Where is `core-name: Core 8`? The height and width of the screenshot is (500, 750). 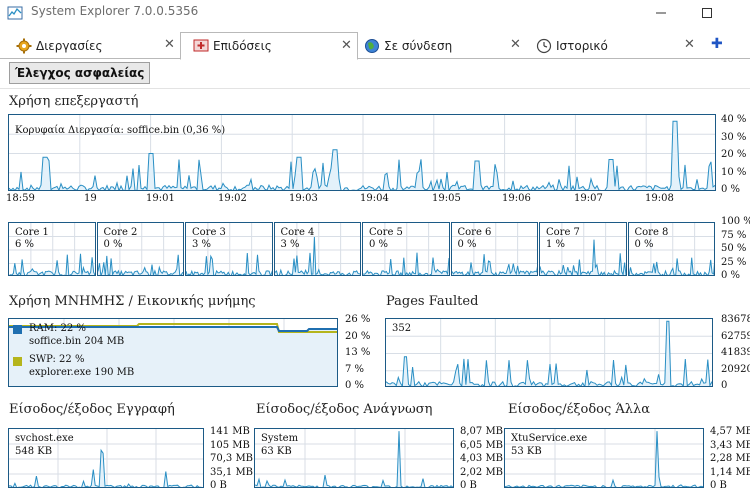
core-name: Core 8 is located at coordinates (651, 232).